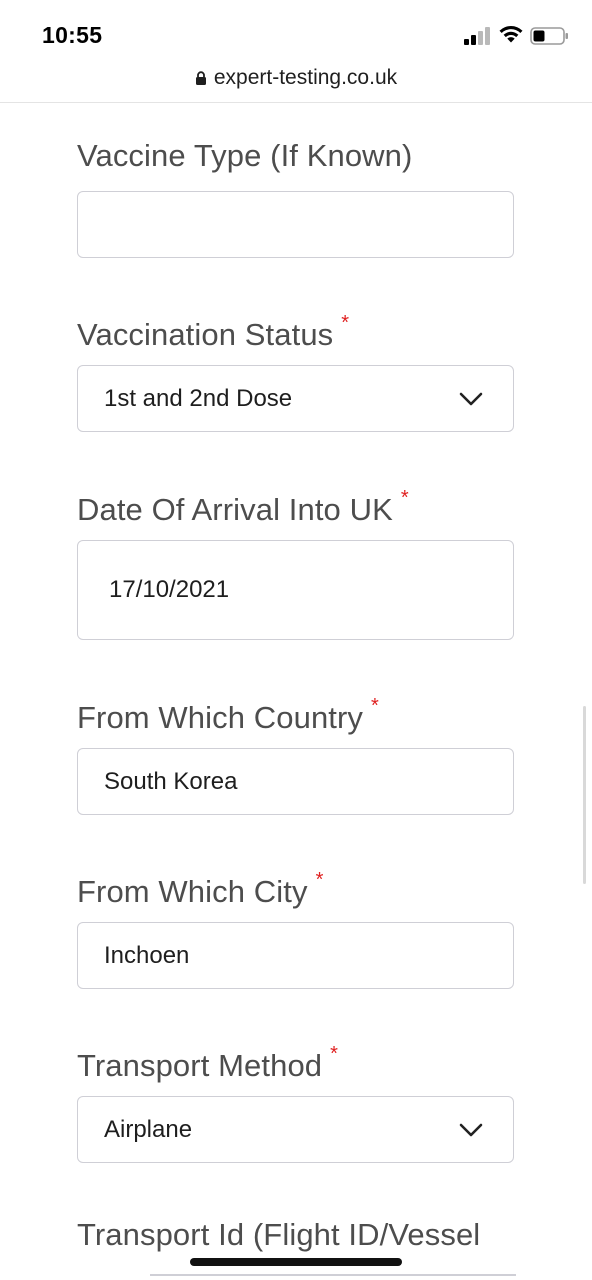 This screenshot has height=1280, width=592. I want to click on transport-method-label: Transport Method *, so click(208, 1063).